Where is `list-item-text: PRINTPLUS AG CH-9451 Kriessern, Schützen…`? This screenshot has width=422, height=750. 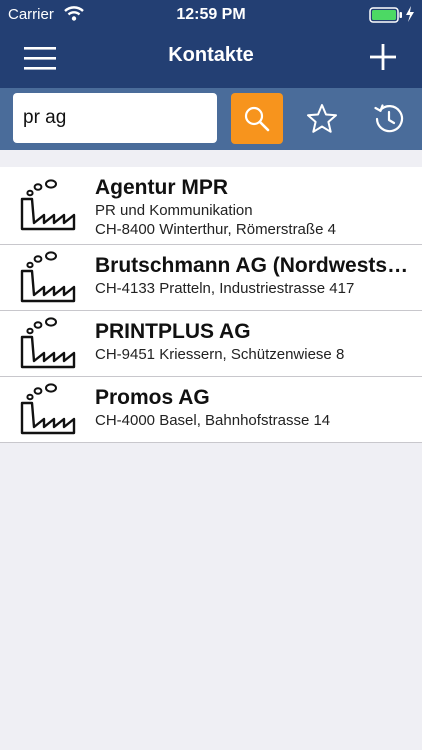 list-item-text: PRINTPLUS AG CH-9451 Kriessern, Schützen… is located at coordinates (254, 341).